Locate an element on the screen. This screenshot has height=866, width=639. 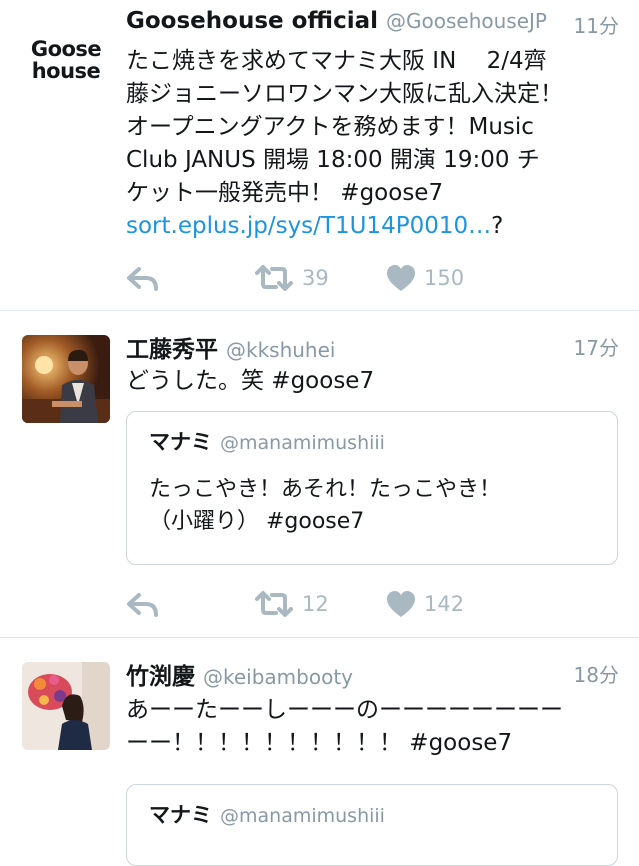
timestamp: 17分 is located at coordinates (596, 346).